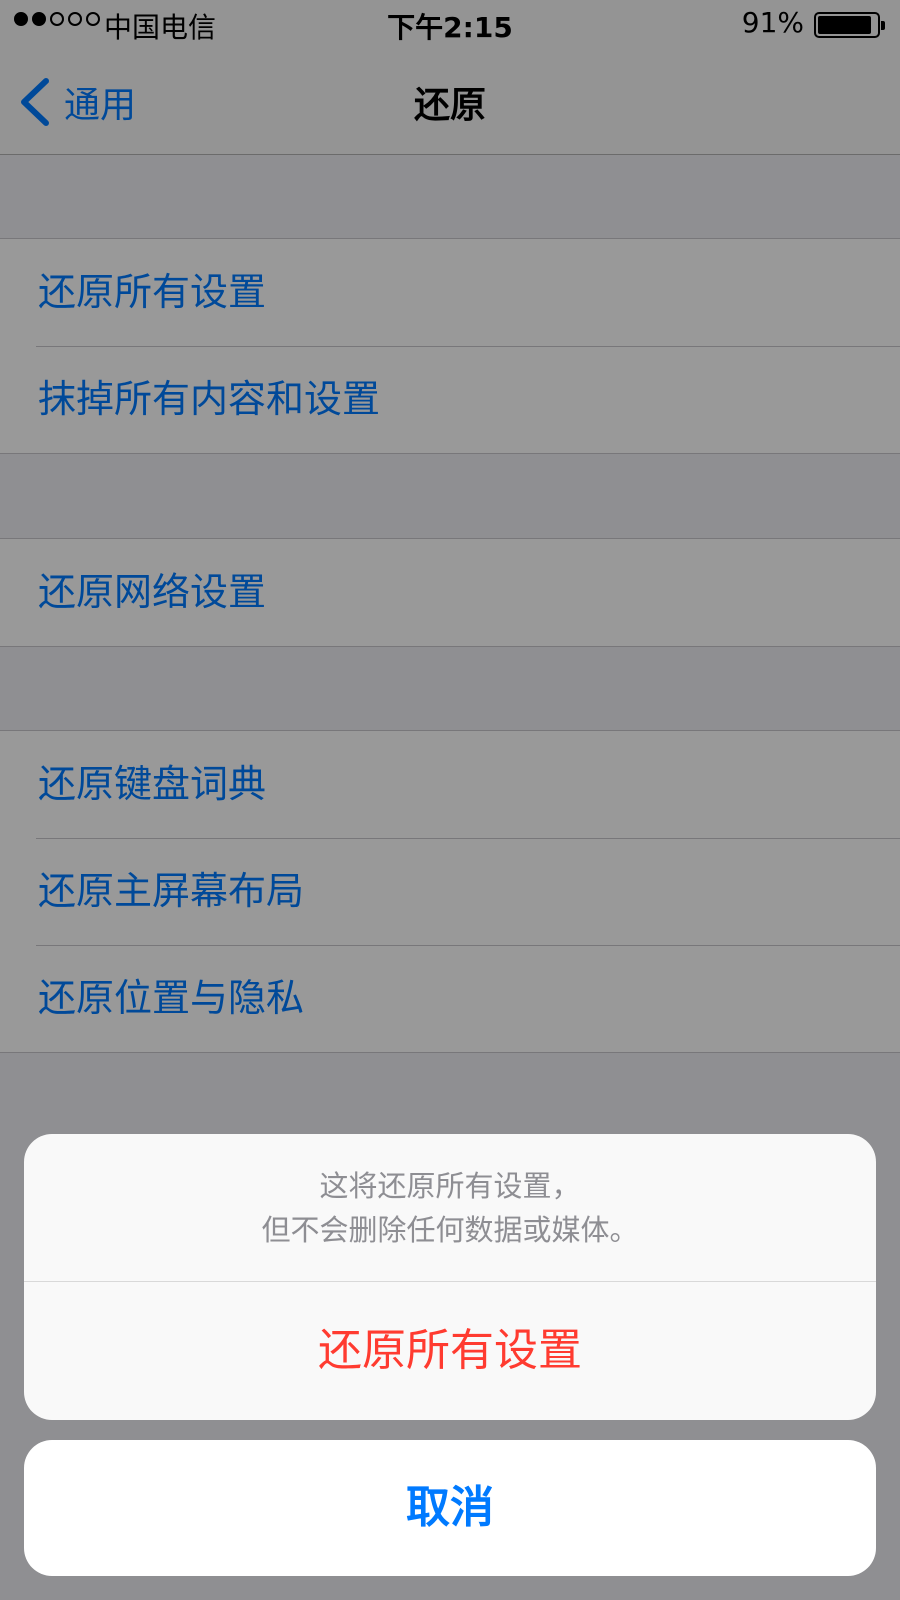 The image size is (900, 1600). I want to click on action-sheet-message-line-1: 这将还原所有设置，, so click(450, 1186).